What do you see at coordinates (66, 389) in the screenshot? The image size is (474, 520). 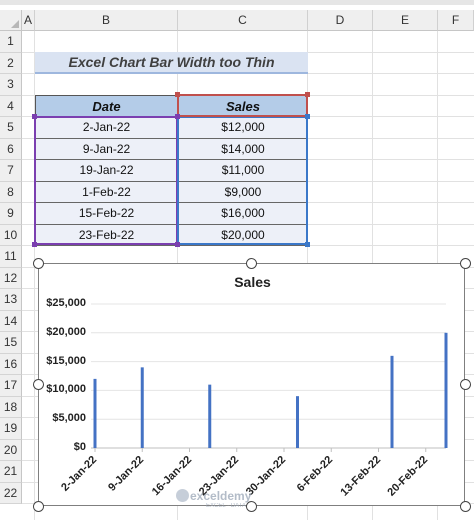 I see `y-tick-label: $10,000` at bounding box center [66, 389].